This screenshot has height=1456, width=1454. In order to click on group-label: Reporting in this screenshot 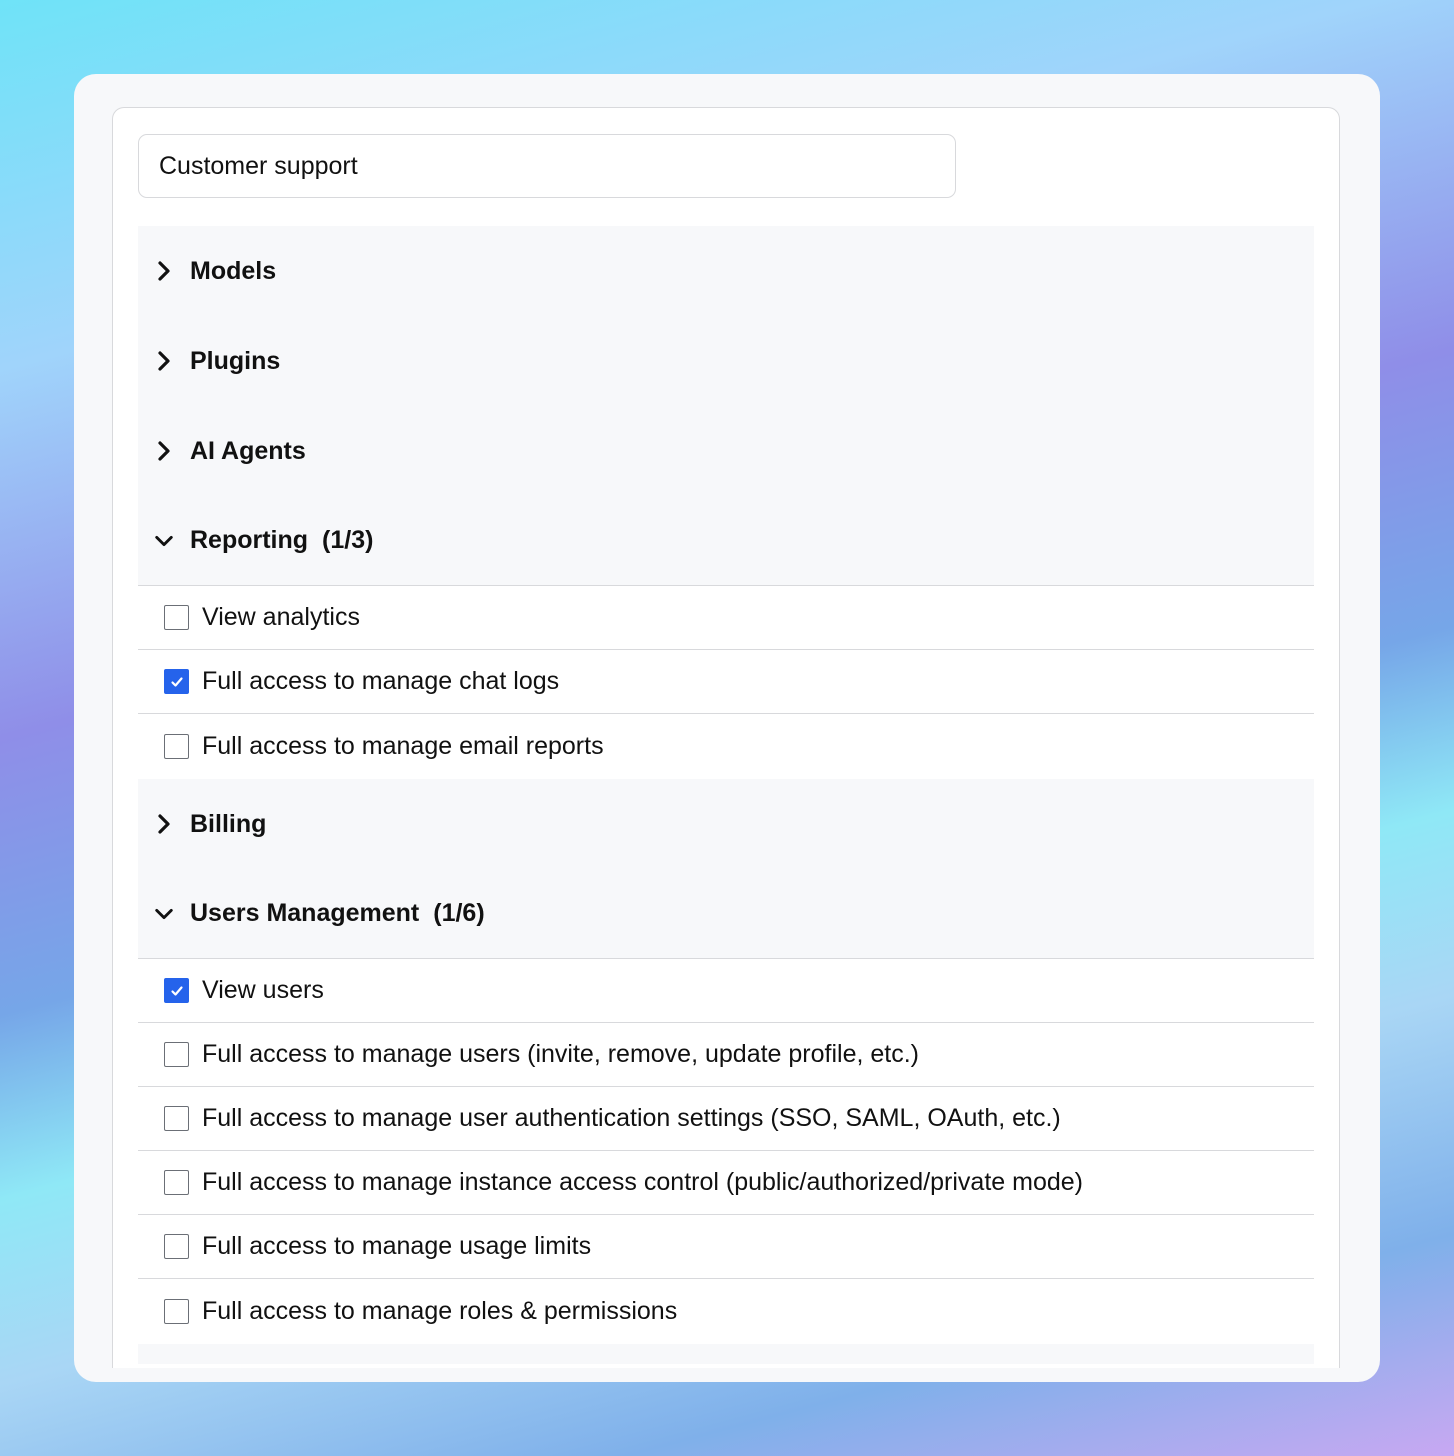, I will do `click(249, 540)`.